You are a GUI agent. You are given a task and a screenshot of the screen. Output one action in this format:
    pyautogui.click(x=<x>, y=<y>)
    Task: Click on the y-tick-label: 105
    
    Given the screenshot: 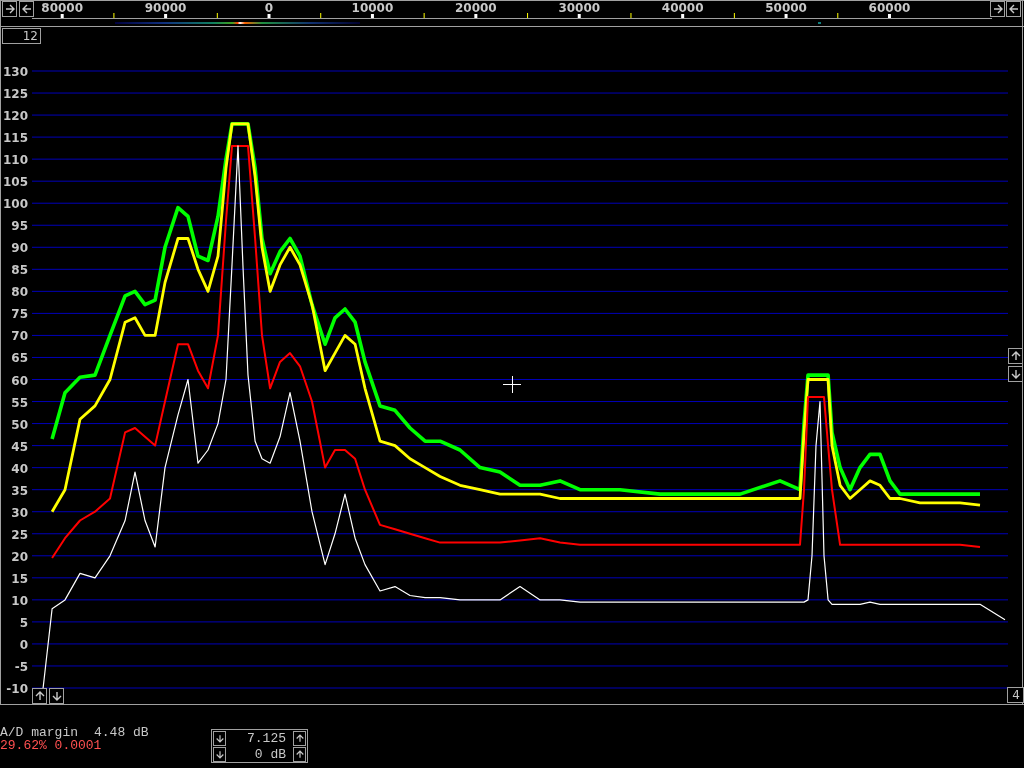 What is the action you would take?
    pyautogui.click(x=15, y=182)
    